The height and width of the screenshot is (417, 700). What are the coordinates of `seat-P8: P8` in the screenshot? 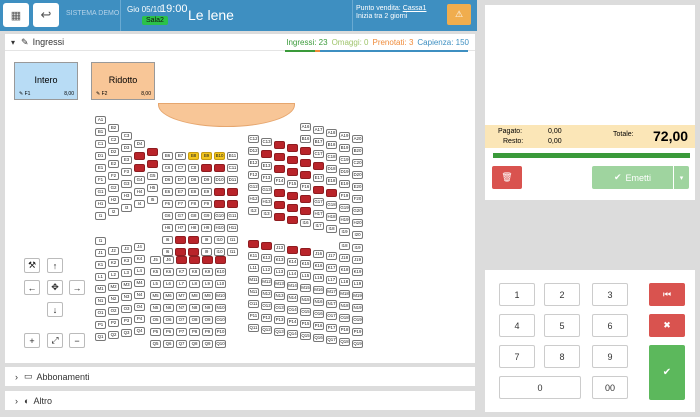 It's located at (194, 332).